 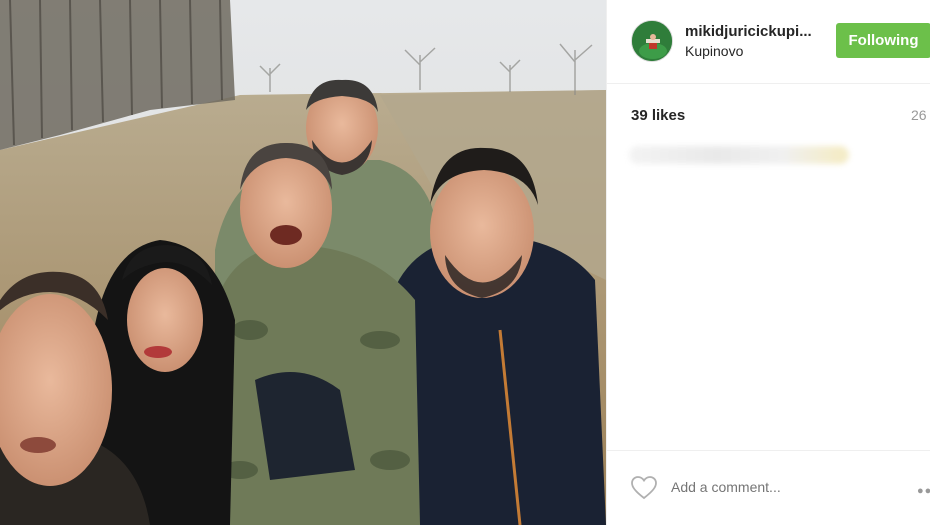 I want to click on blurred-caption, so click(x=739, y=155).